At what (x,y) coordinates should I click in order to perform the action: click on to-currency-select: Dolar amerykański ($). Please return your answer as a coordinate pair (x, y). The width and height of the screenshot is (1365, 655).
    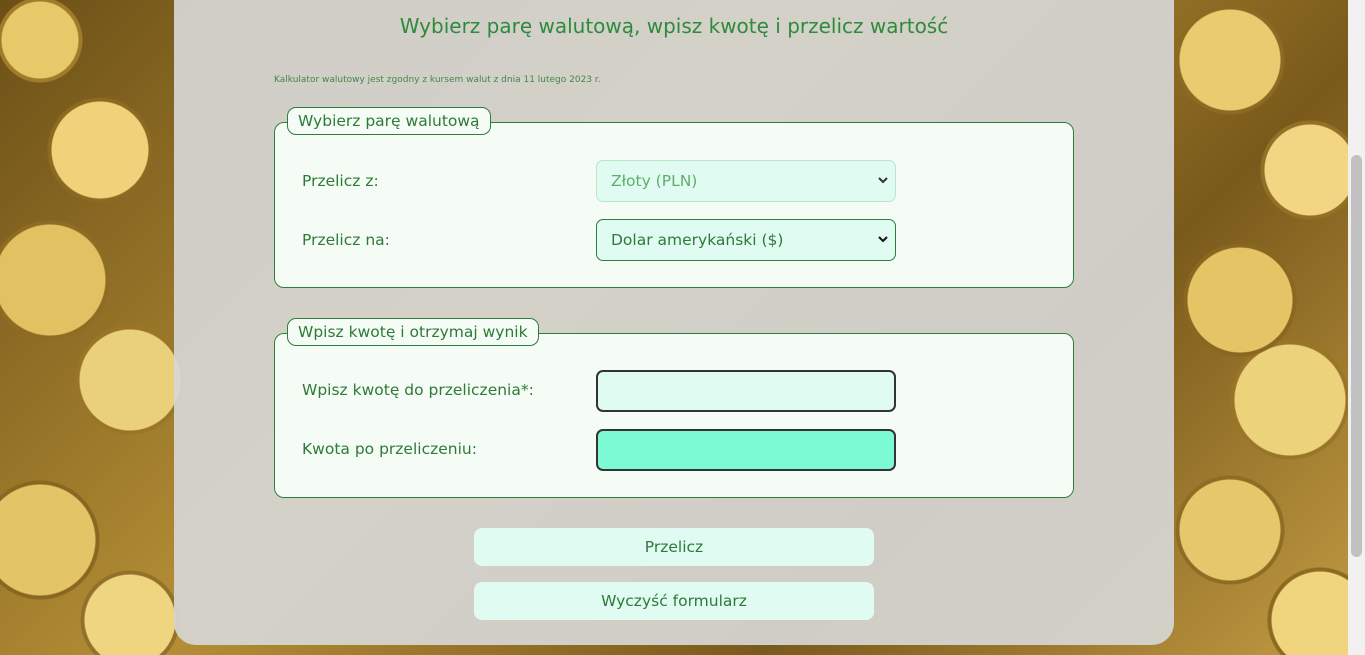
    Looking at the image, I should click on (746, 240).